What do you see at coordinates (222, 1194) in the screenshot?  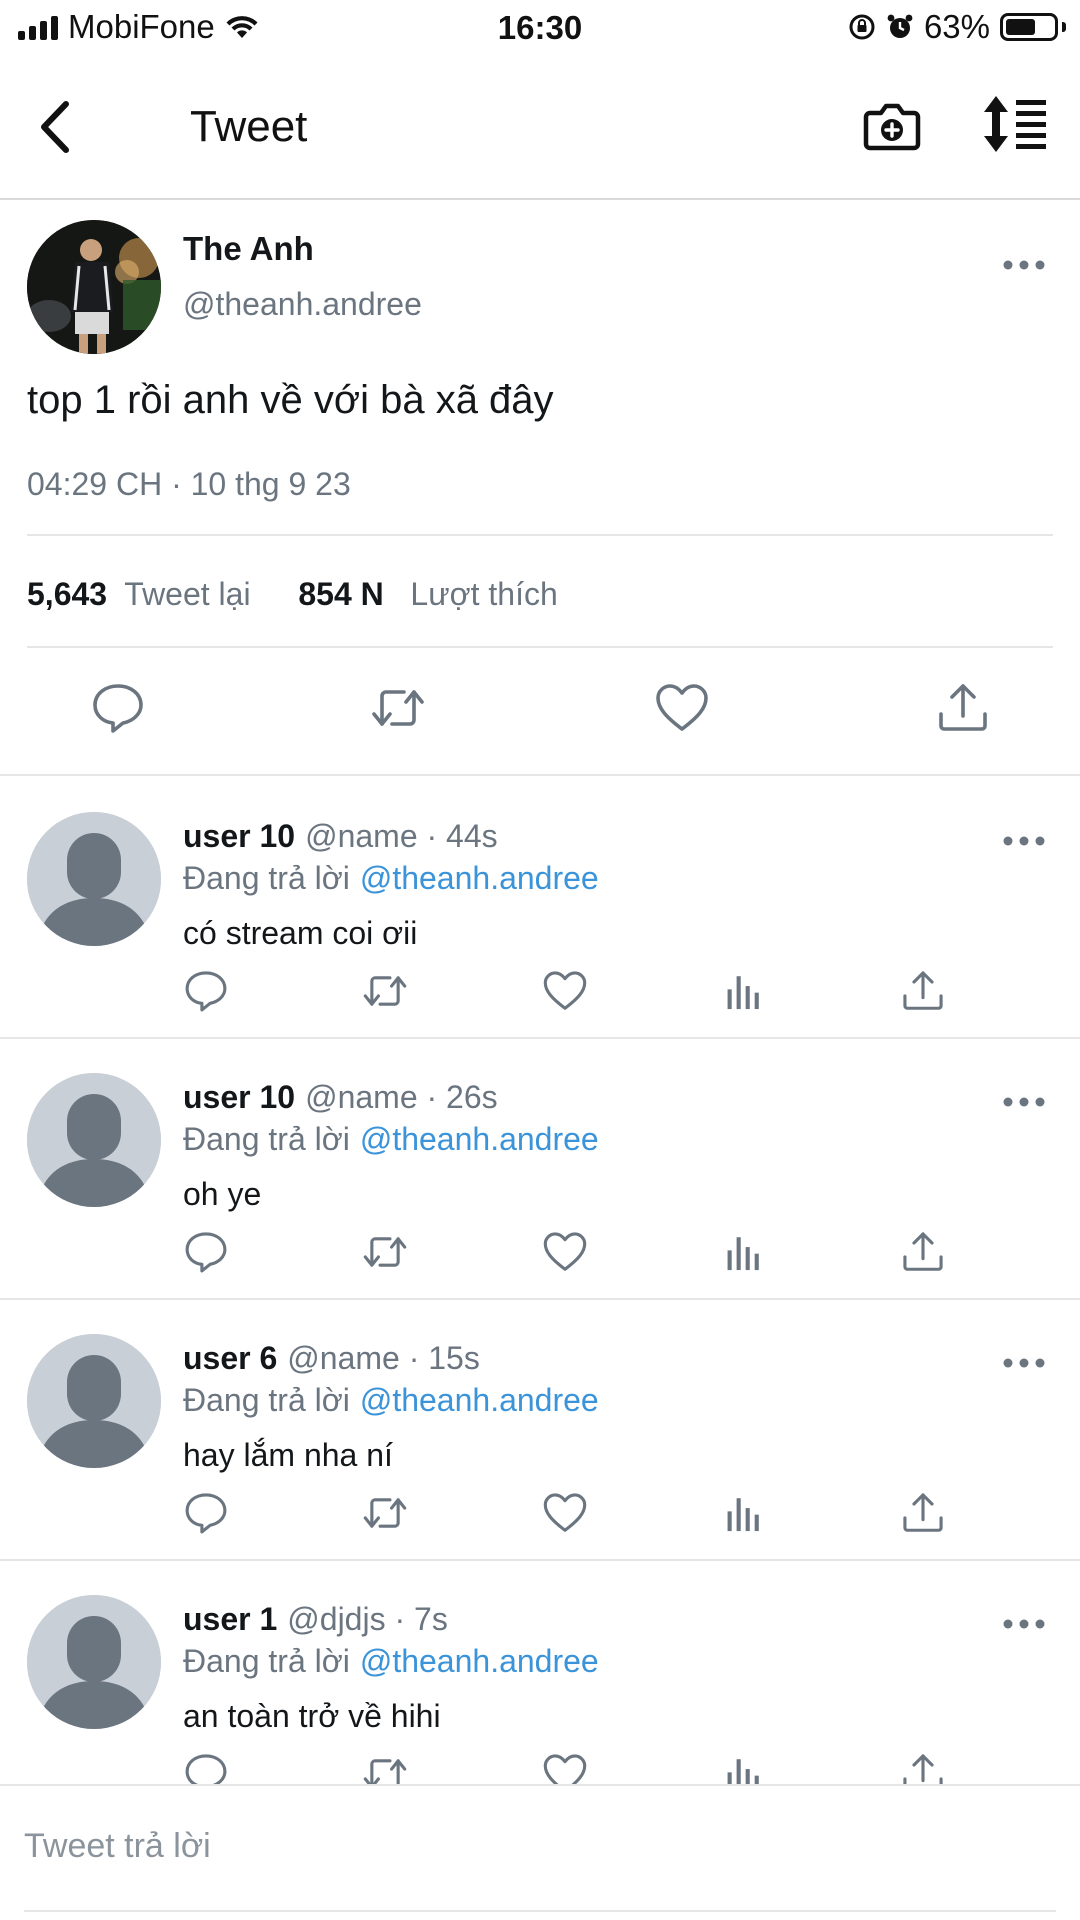 I see `reply-text: oh ye` at bounding box center [222, 1194].